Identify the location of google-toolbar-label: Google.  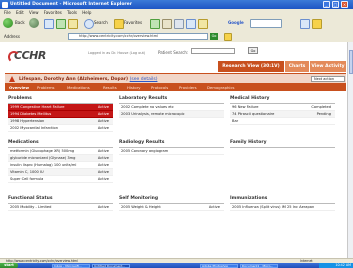
(236, 22).